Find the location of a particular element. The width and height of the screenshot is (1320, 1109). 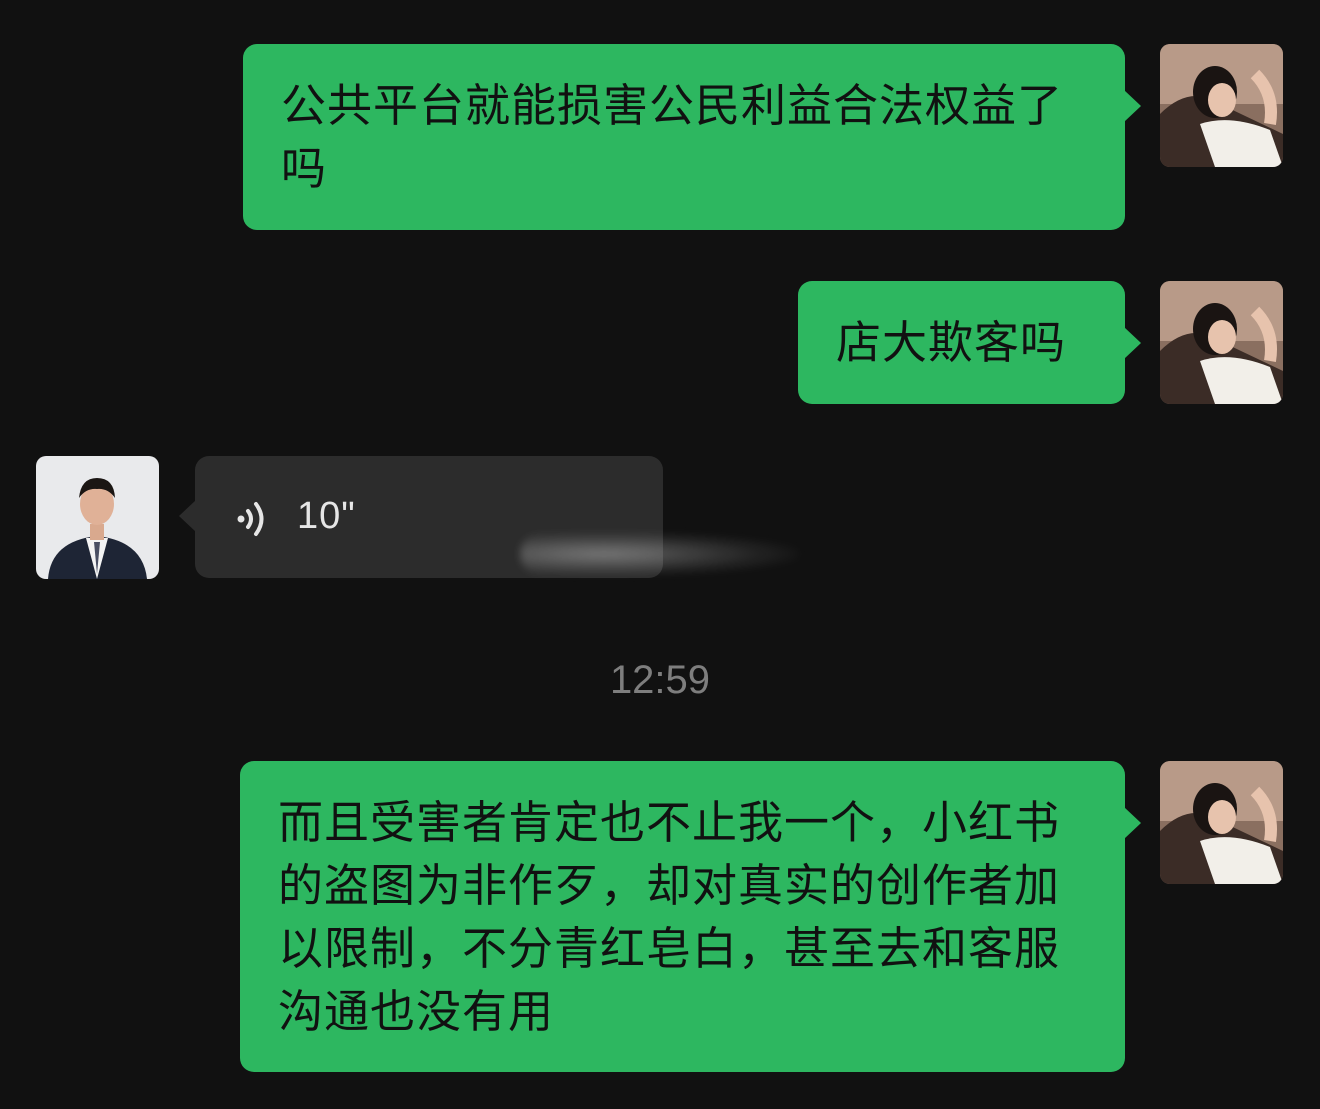

contact-avatar is located at coordinates (97, 517).